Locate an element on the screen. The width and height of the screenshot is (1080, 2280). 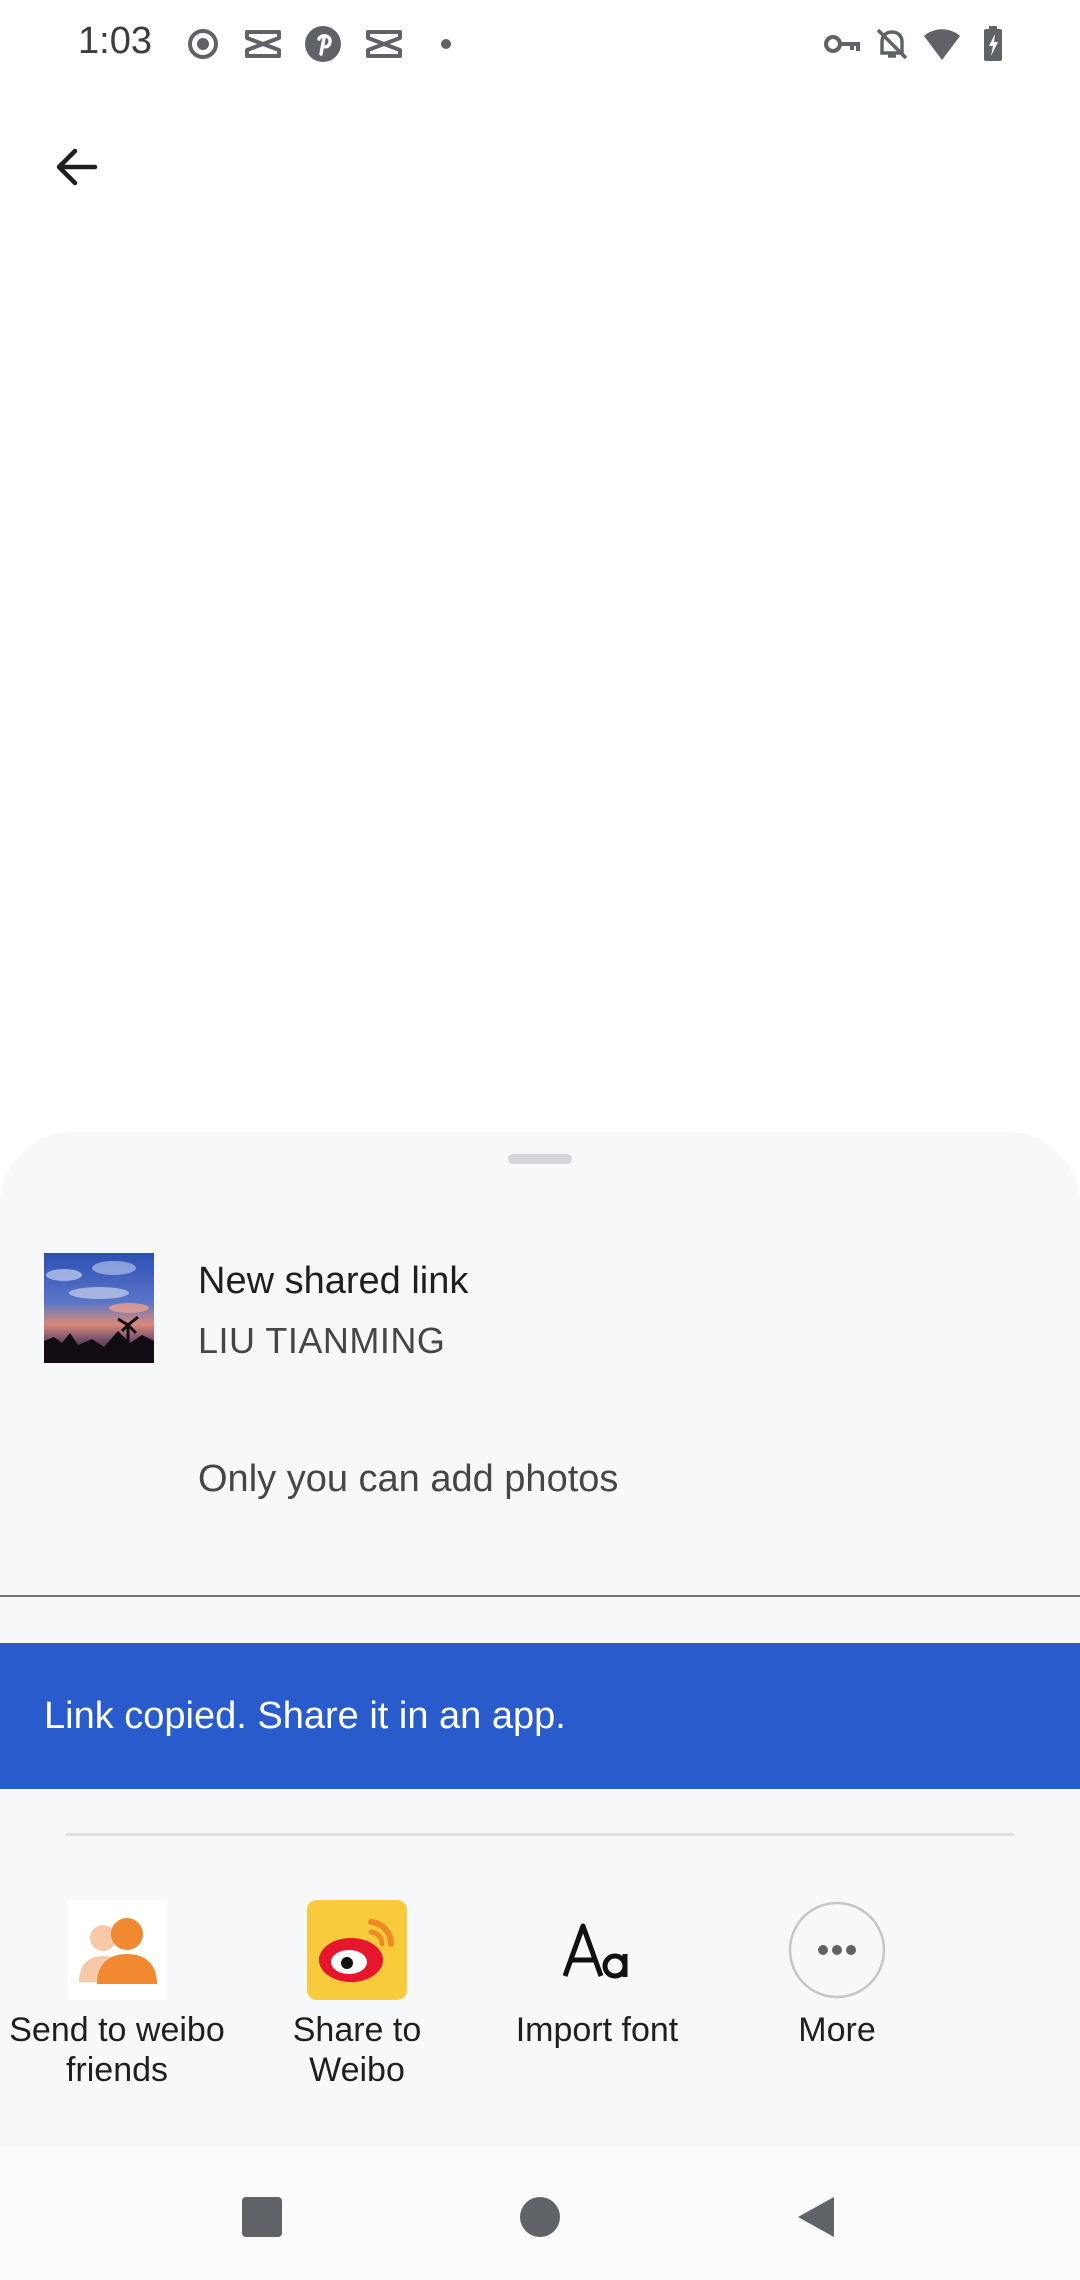
nav-back-button is located at coordinates (816, 2217).